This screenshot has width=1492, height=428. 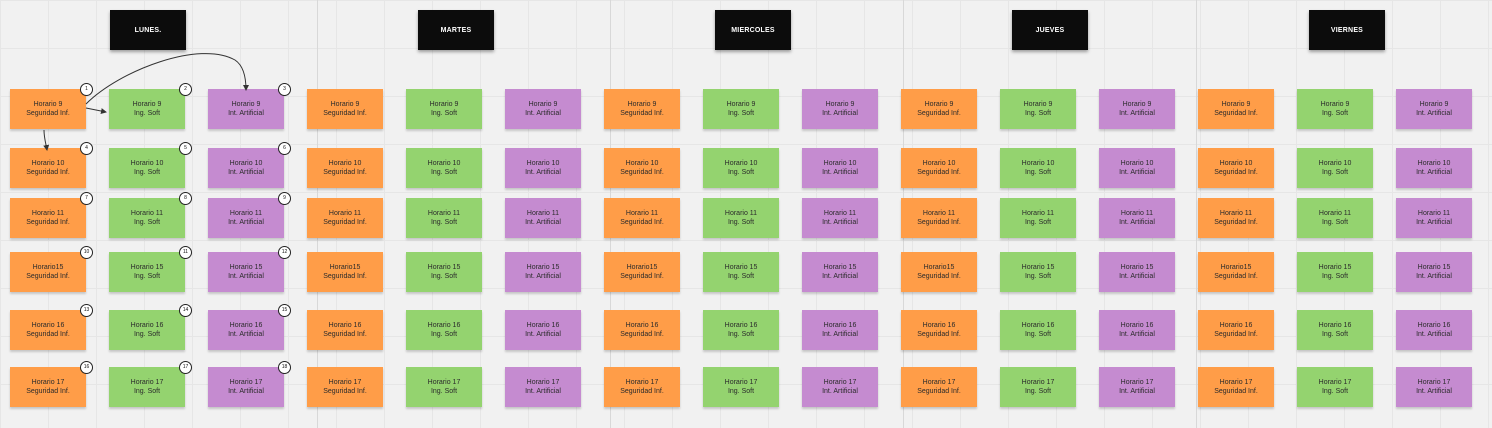 I want to click on step-number-badge: 7, so click(x=86, y=198).